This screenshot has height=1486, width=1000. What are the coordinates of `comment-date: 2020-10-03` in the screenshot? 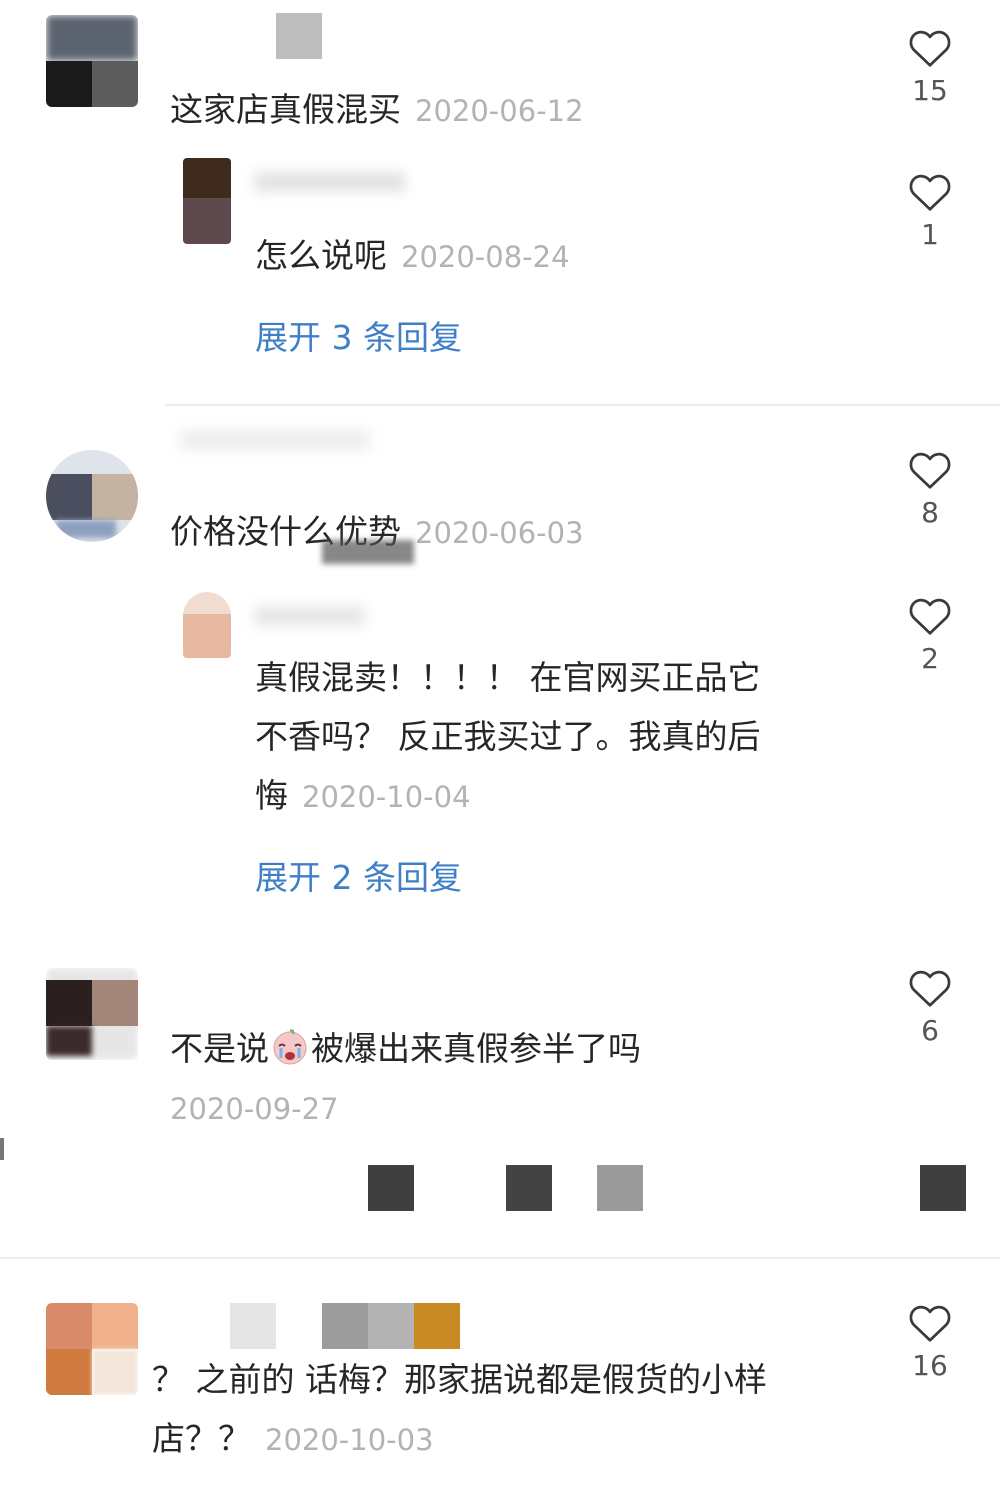 It's located at (349, 1440).